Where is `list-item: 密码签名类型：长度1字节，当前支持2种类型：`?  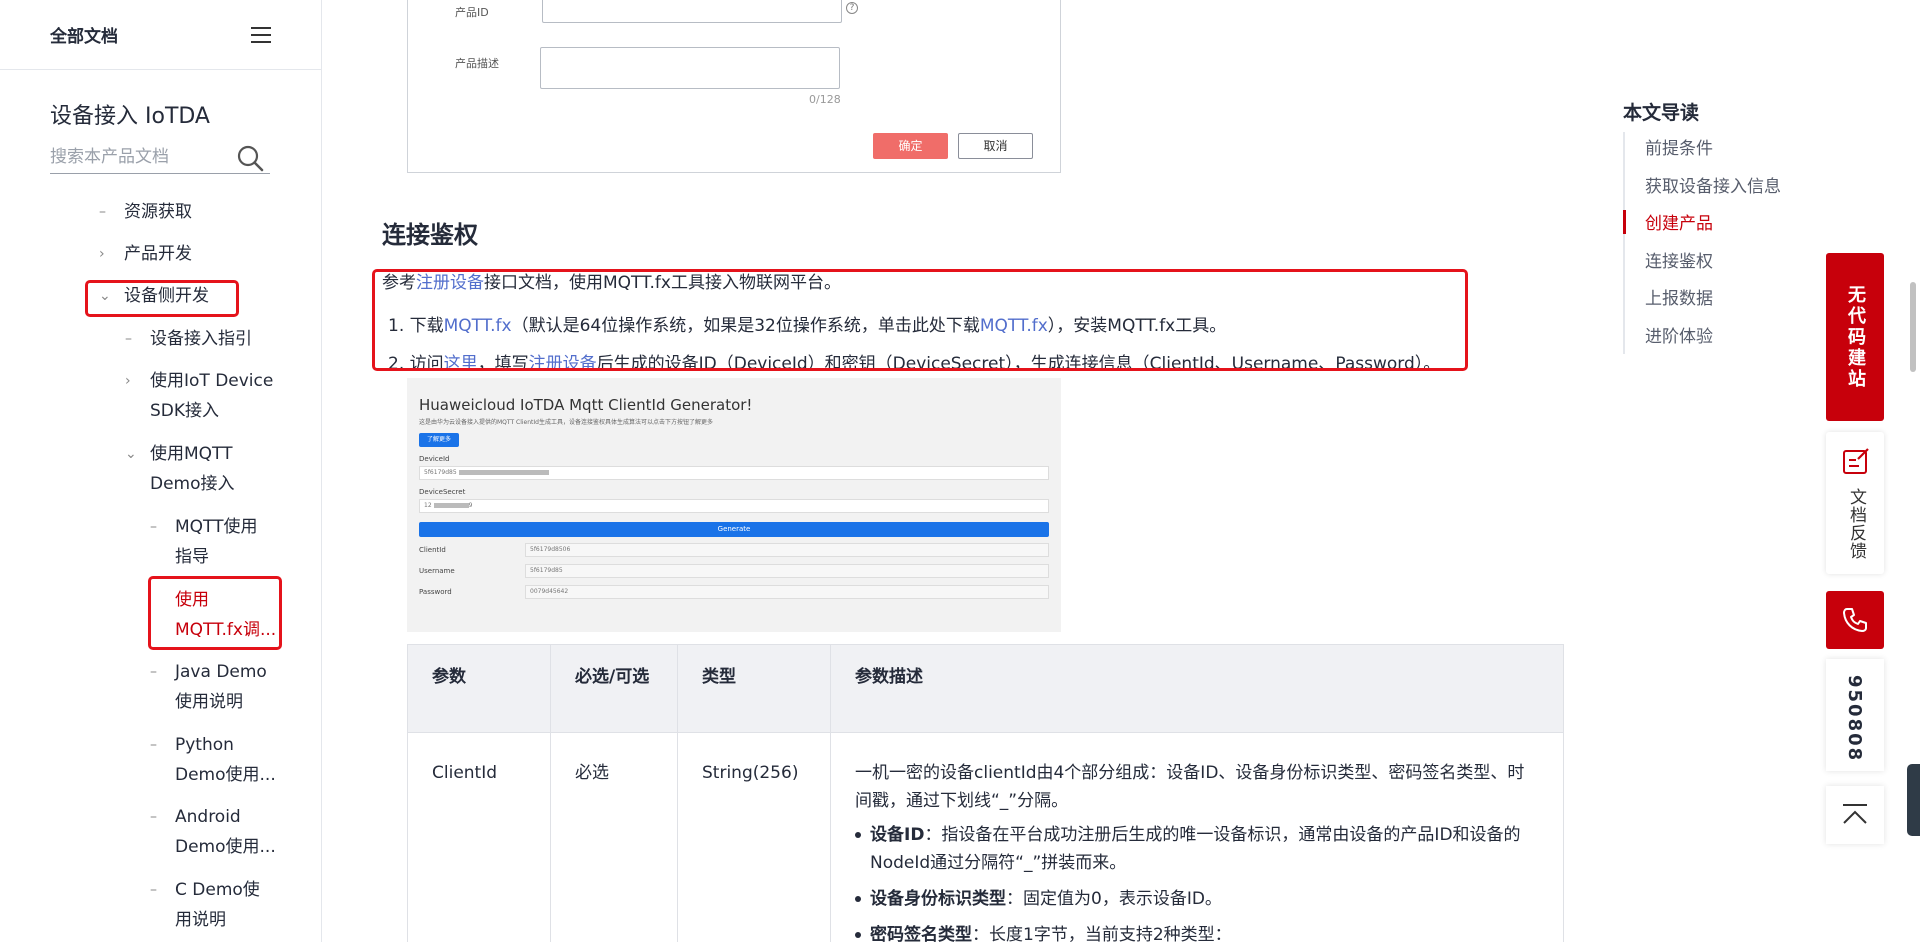
list-item: 密码签名类型：长度1字节，当前支持2种类型： is located at coordinates (1197, 931).